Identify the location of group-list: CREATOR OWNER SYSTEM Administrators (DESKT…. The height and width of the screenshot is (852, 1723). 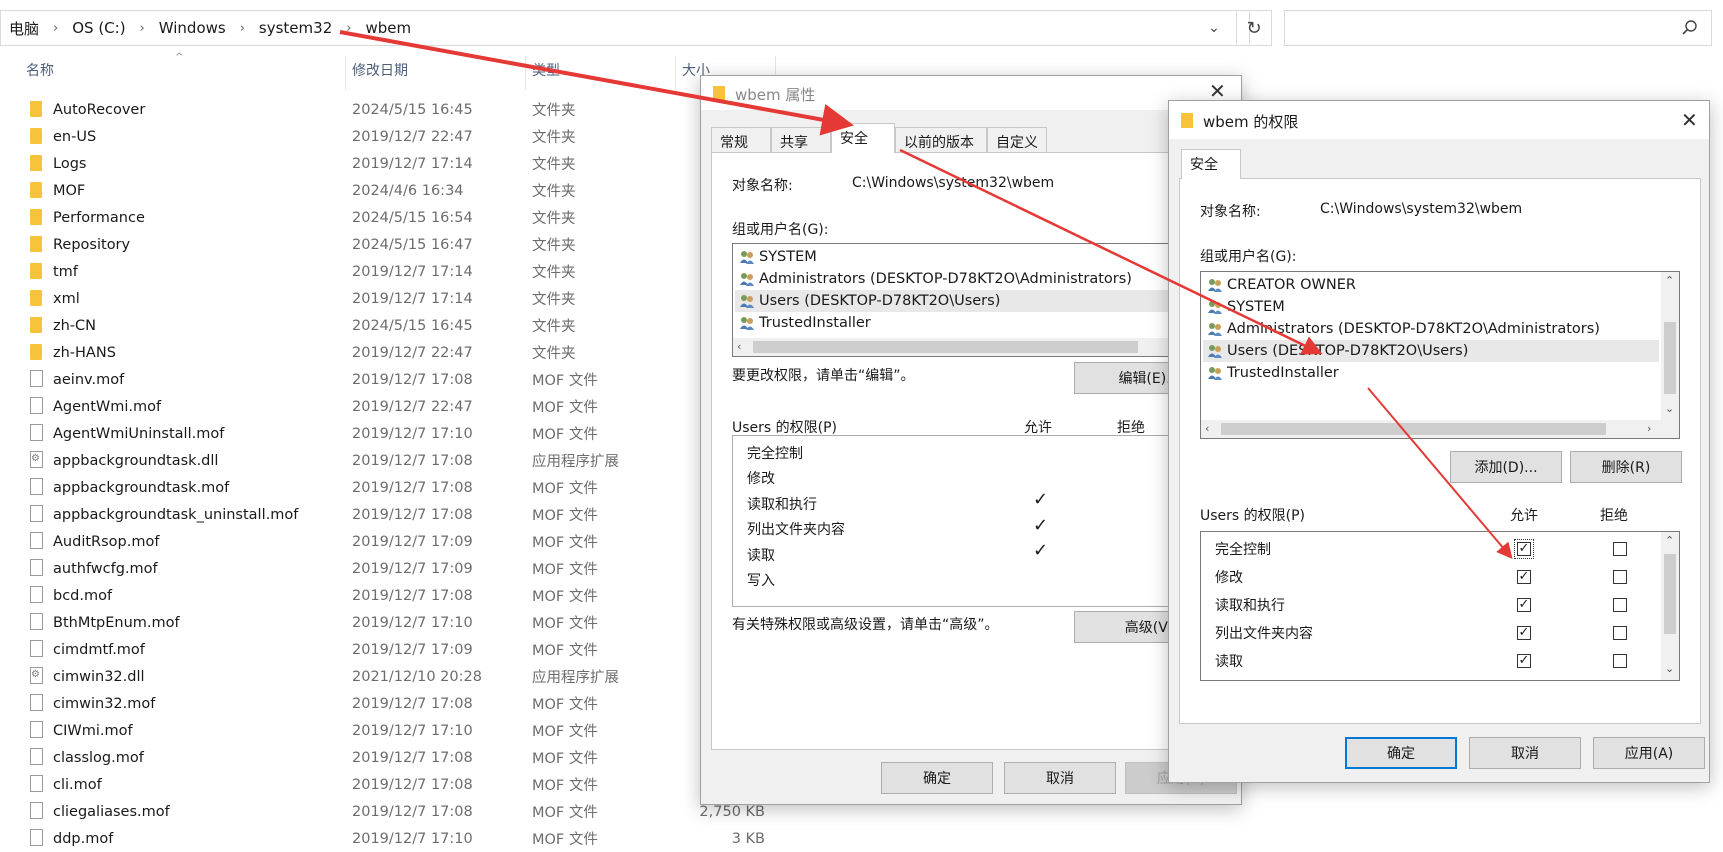
(1440, 355).